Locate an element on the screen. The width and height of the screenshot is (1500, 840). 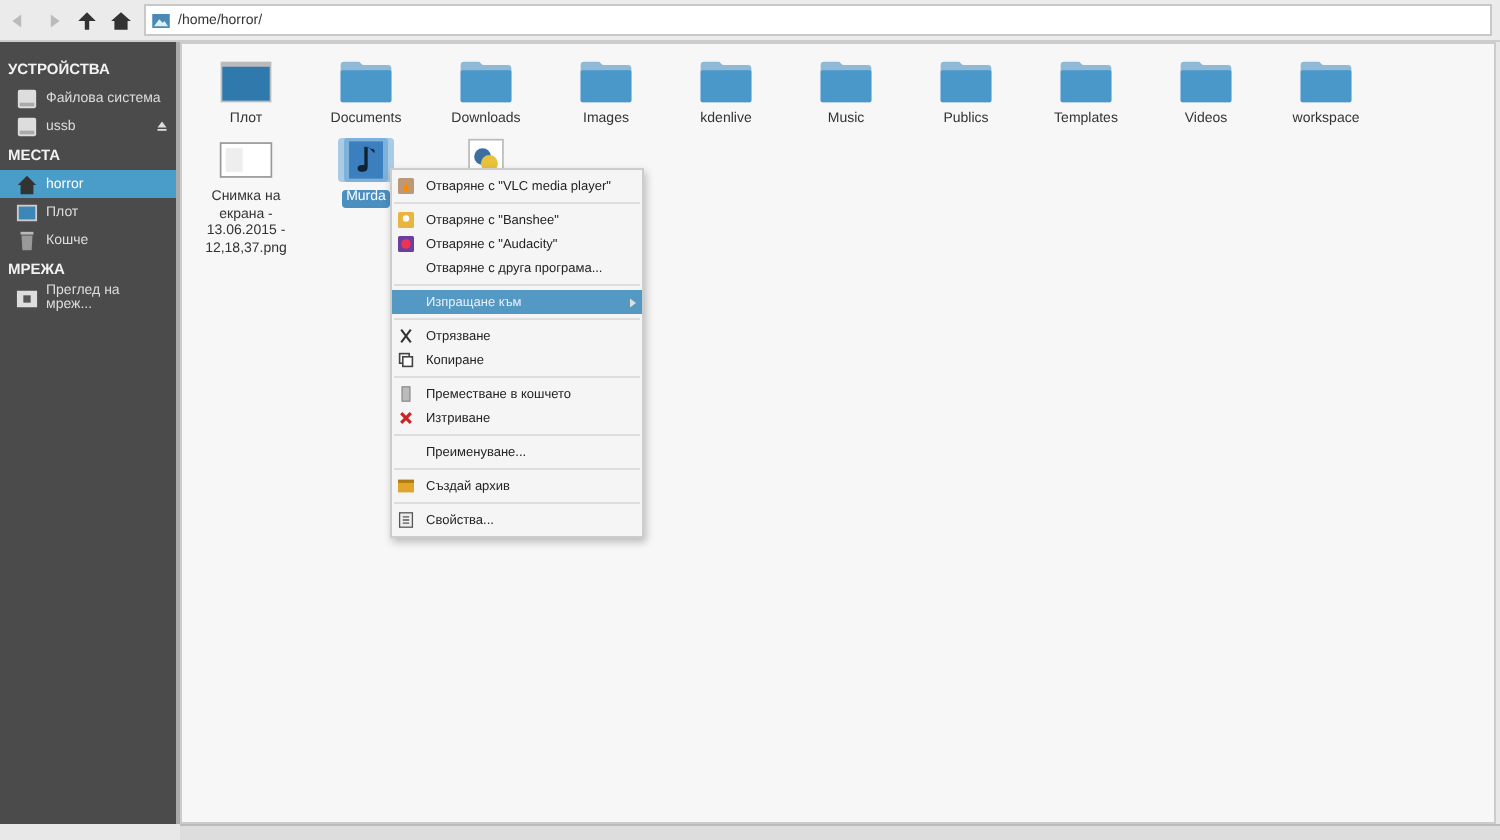
music-note-icon is located at coordinates (366, 159).